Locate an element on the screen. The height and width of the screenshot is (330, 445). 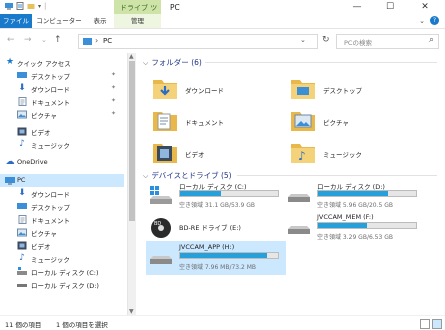
folder-desktop: デスクトップ is located at coordinates (359, 89).